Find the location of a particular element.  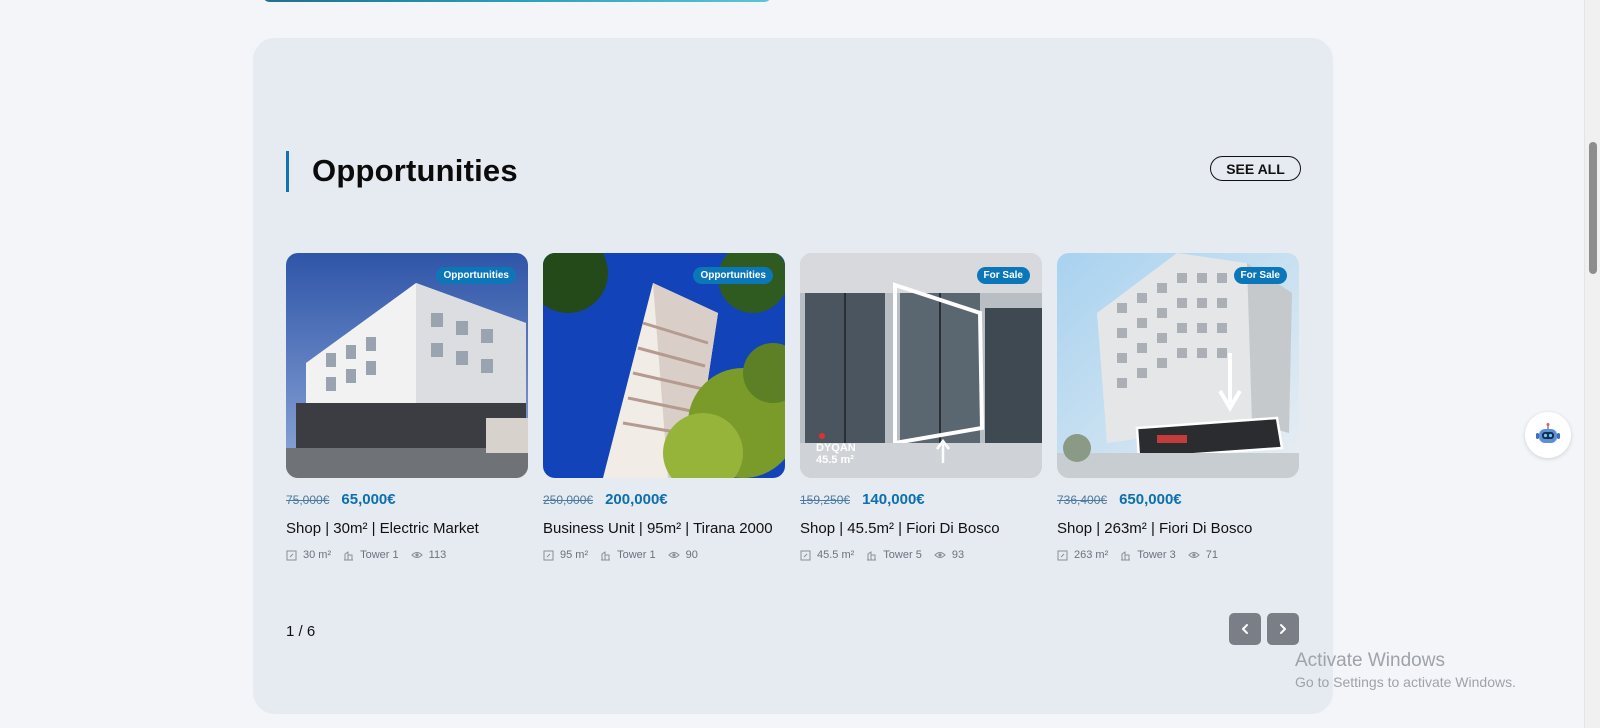

area-value: 95 m² is located at coordinates (574, 555).